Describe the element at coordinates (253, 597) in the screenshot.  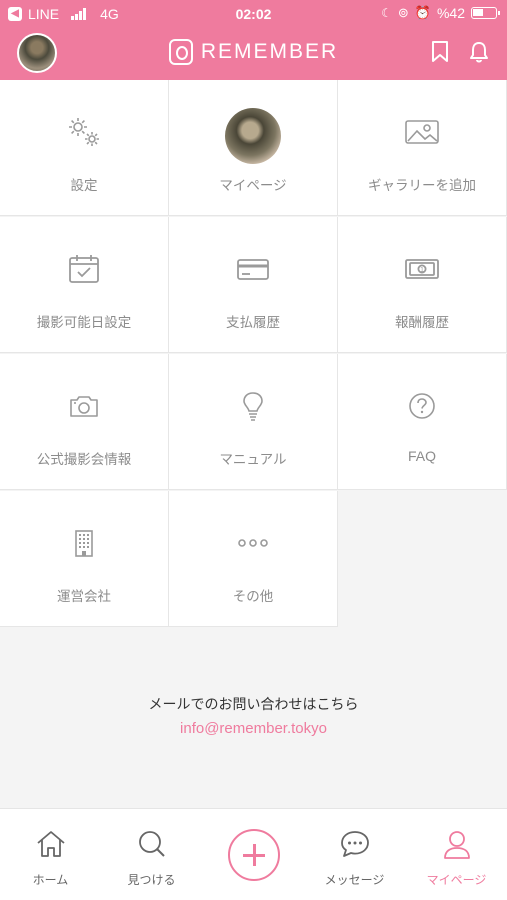
I see `menu-label: その他` at that location.